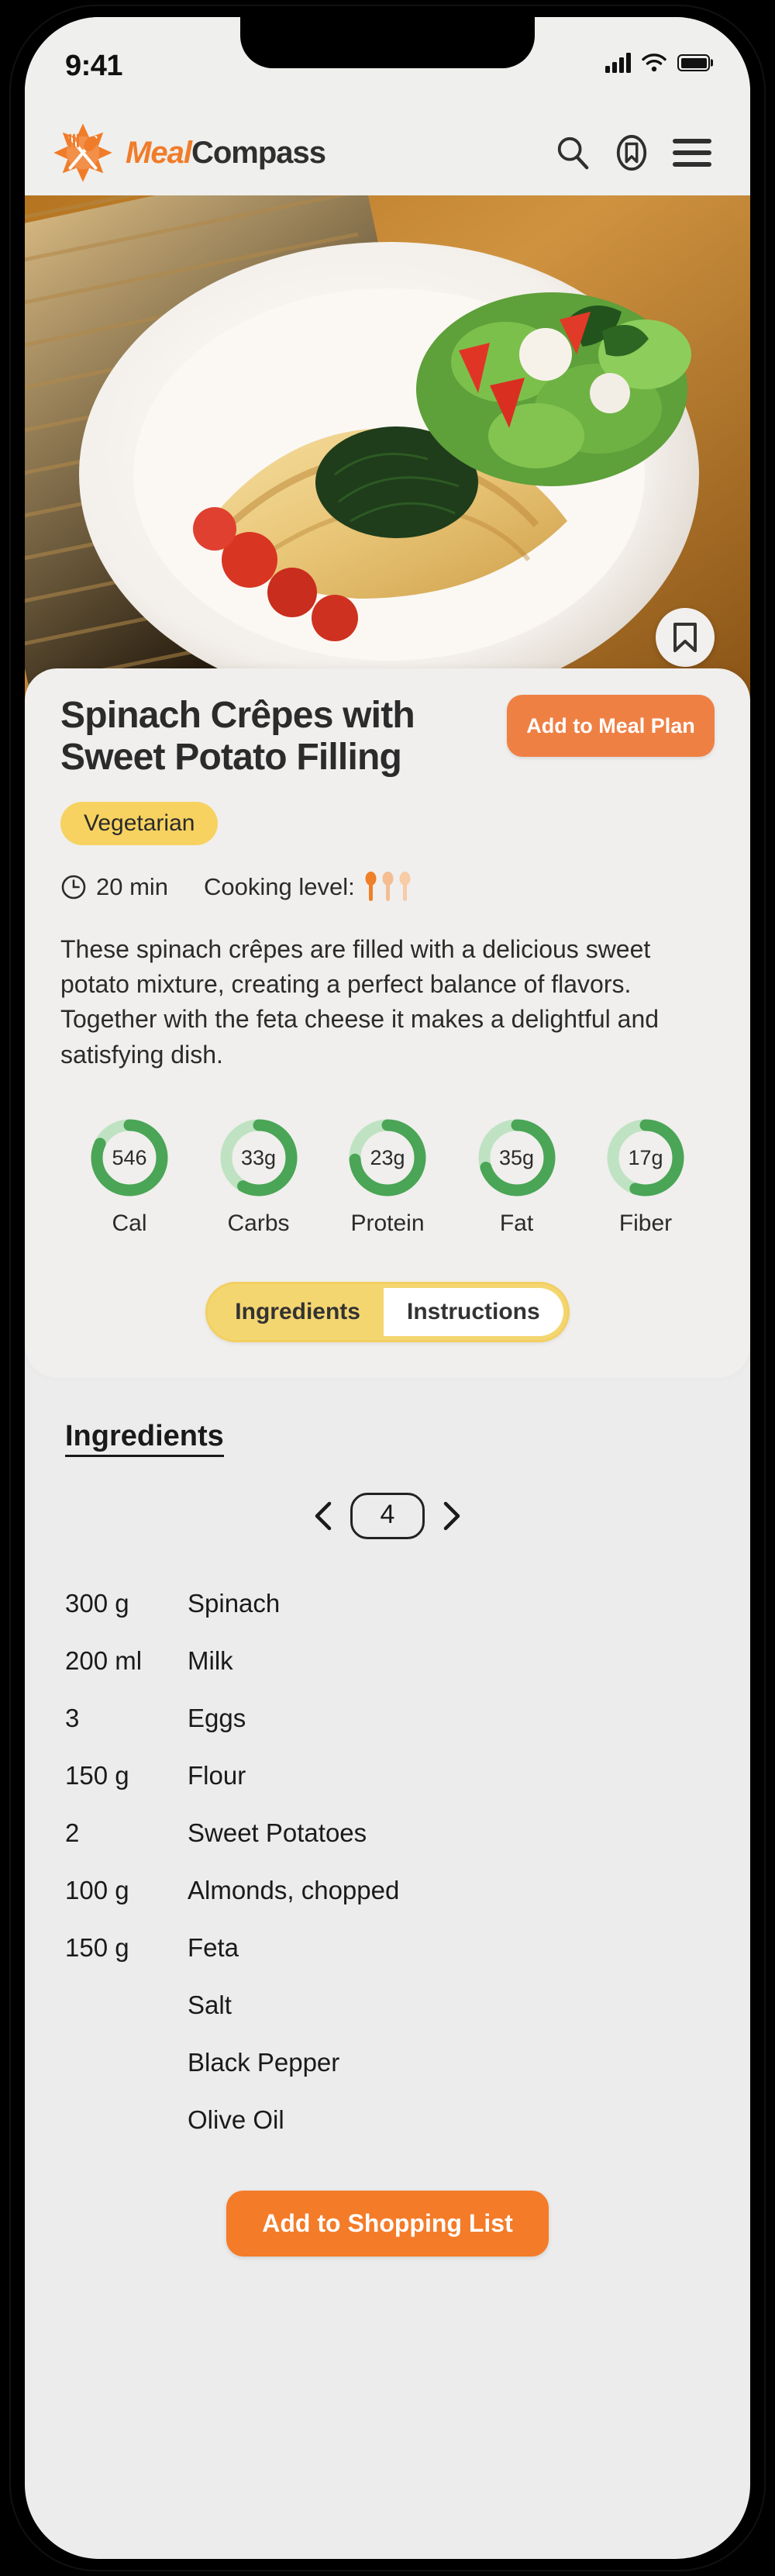 Image resolution: width=775 pixels, height=2576 pixels. I want to click on nutrition-value: 546, so click(129, 1157).